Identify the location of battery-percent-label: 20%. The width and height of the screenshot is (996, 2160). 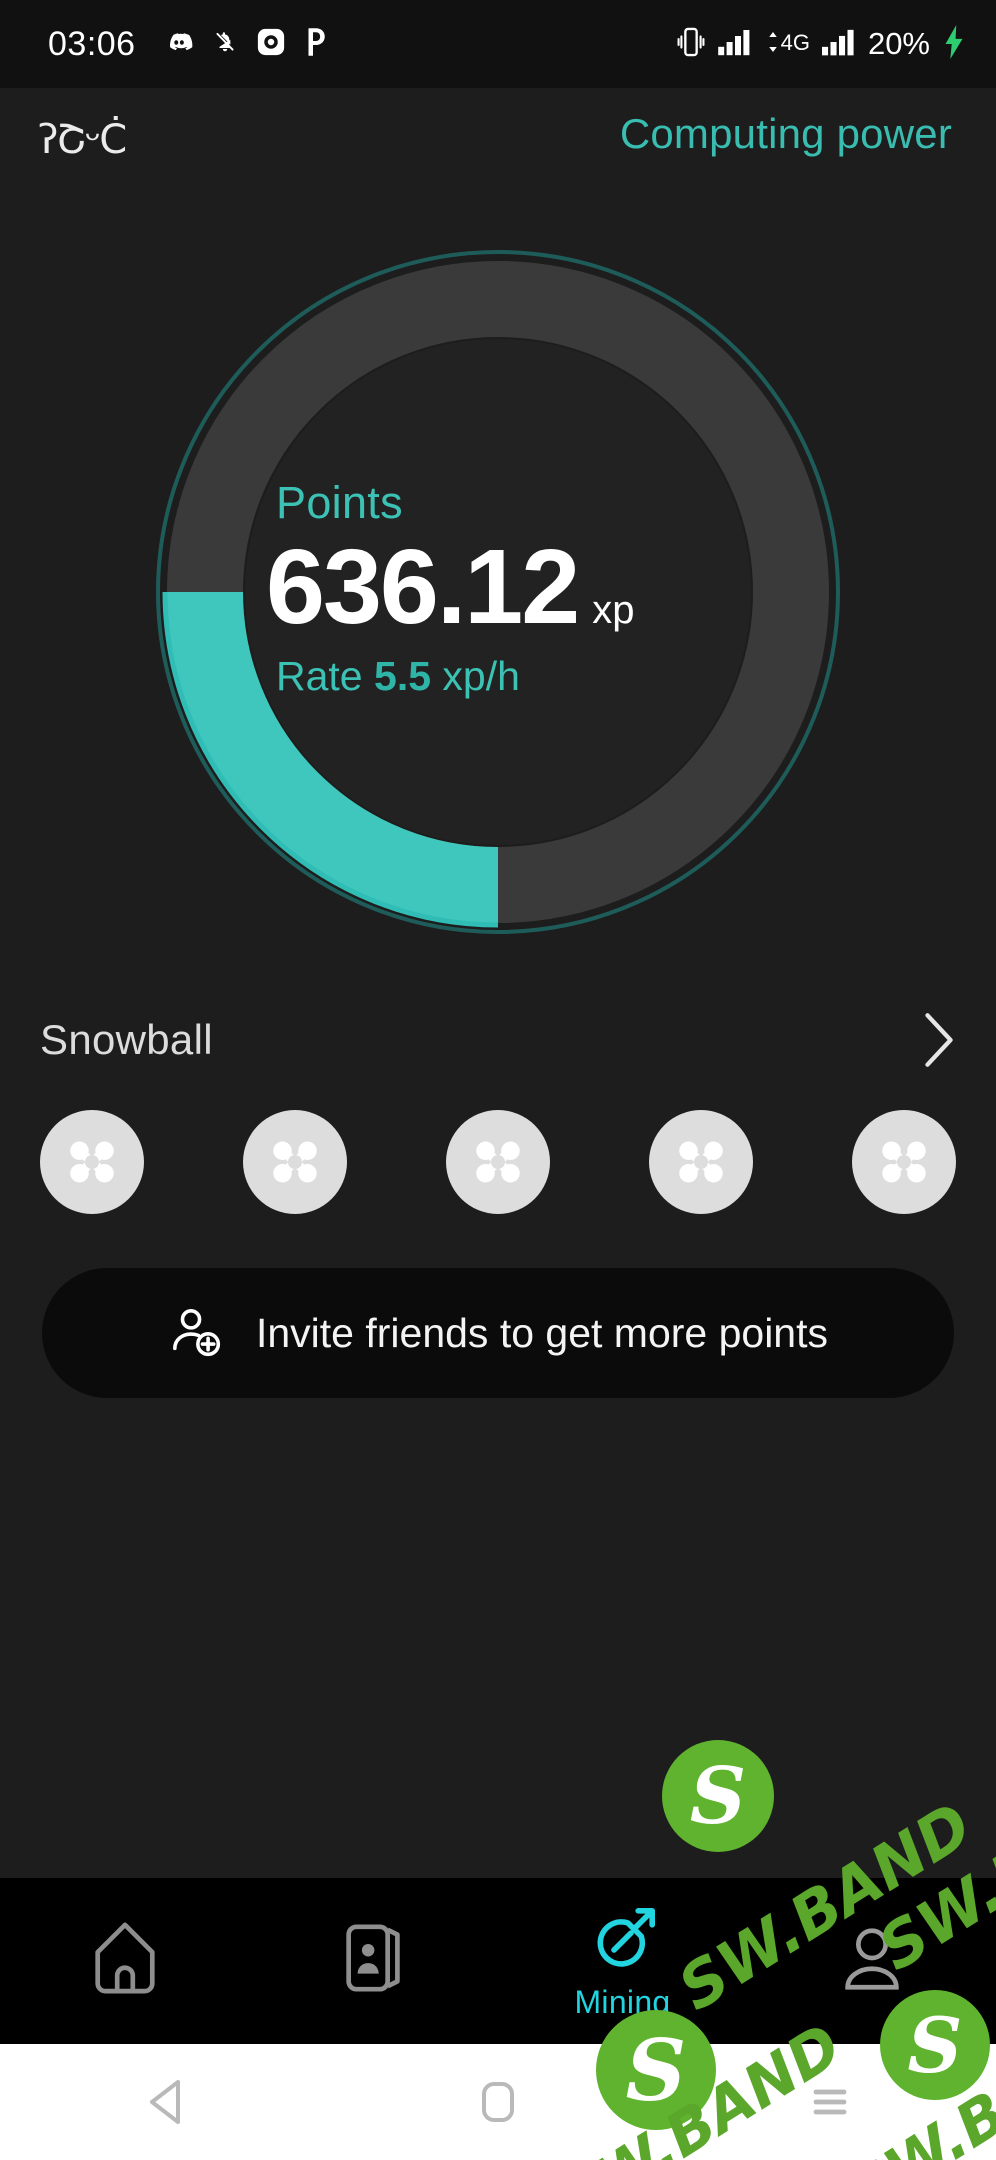
(898, 43).